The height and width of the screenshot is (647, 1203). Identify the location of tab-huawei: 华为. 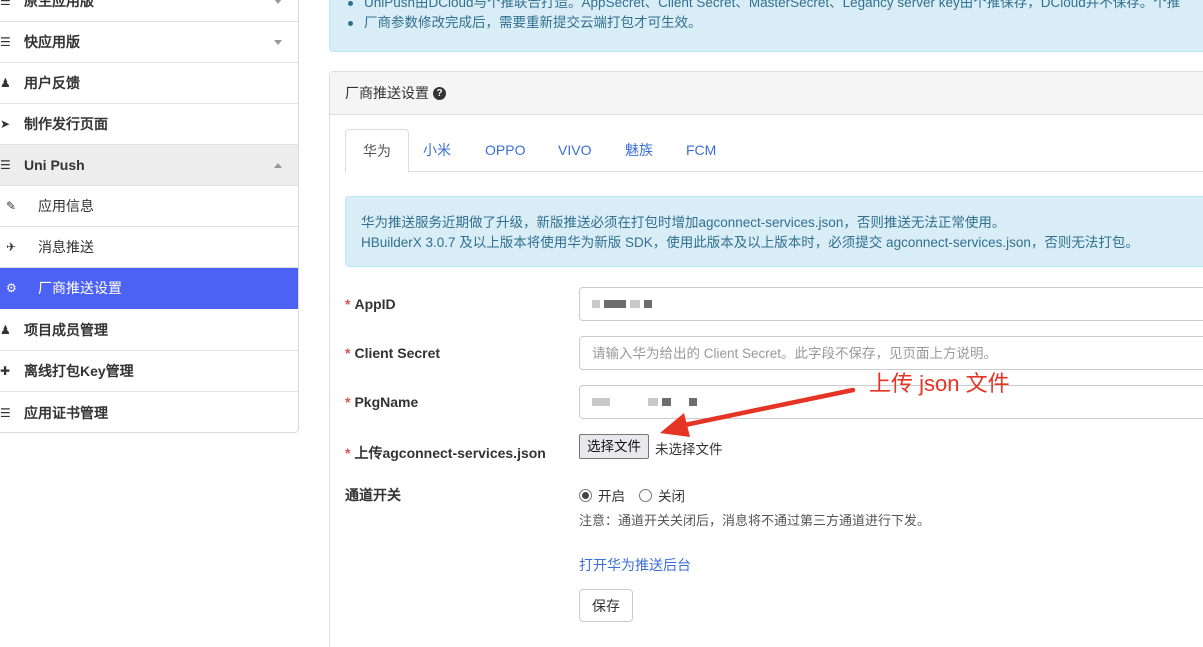
(377, 151).